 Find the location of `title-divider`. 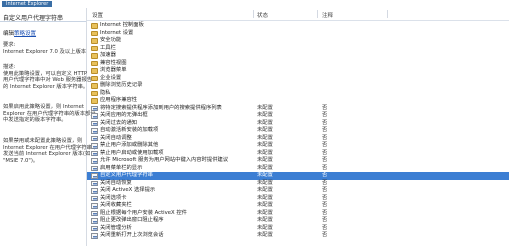

title-divider is located at coordinates (43, 21).